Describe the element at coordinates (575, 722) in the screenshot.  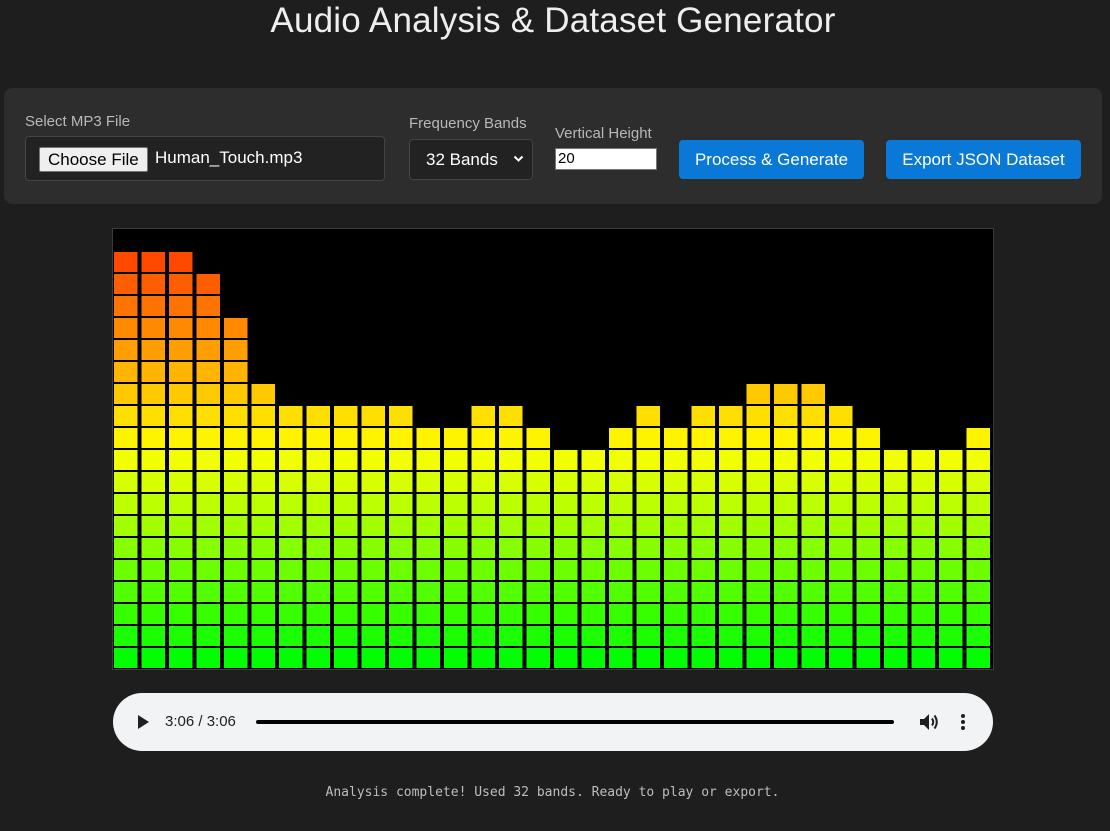
I see `seek-bar` at that location.